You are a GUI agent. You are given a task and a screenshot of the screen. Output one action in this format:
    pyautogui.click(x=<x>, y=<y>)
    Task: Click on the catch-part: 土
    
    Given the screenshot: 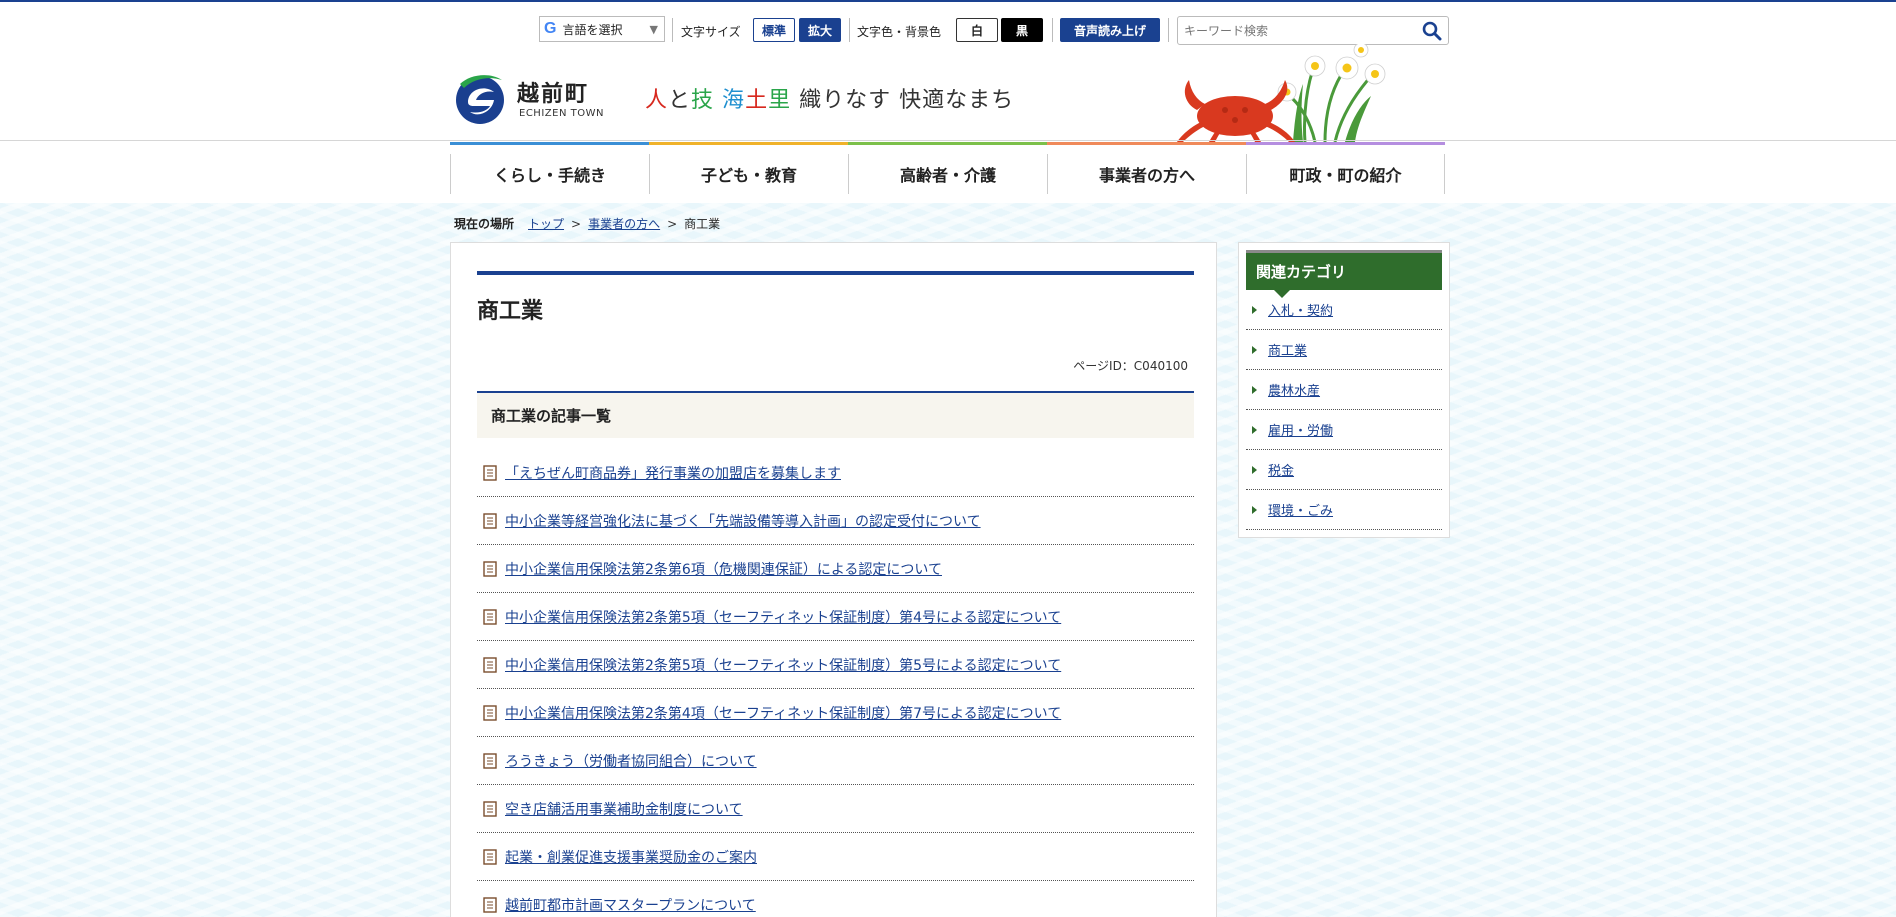 What is the action you would take?
    pyautogui.click(x=757, y=100)
    